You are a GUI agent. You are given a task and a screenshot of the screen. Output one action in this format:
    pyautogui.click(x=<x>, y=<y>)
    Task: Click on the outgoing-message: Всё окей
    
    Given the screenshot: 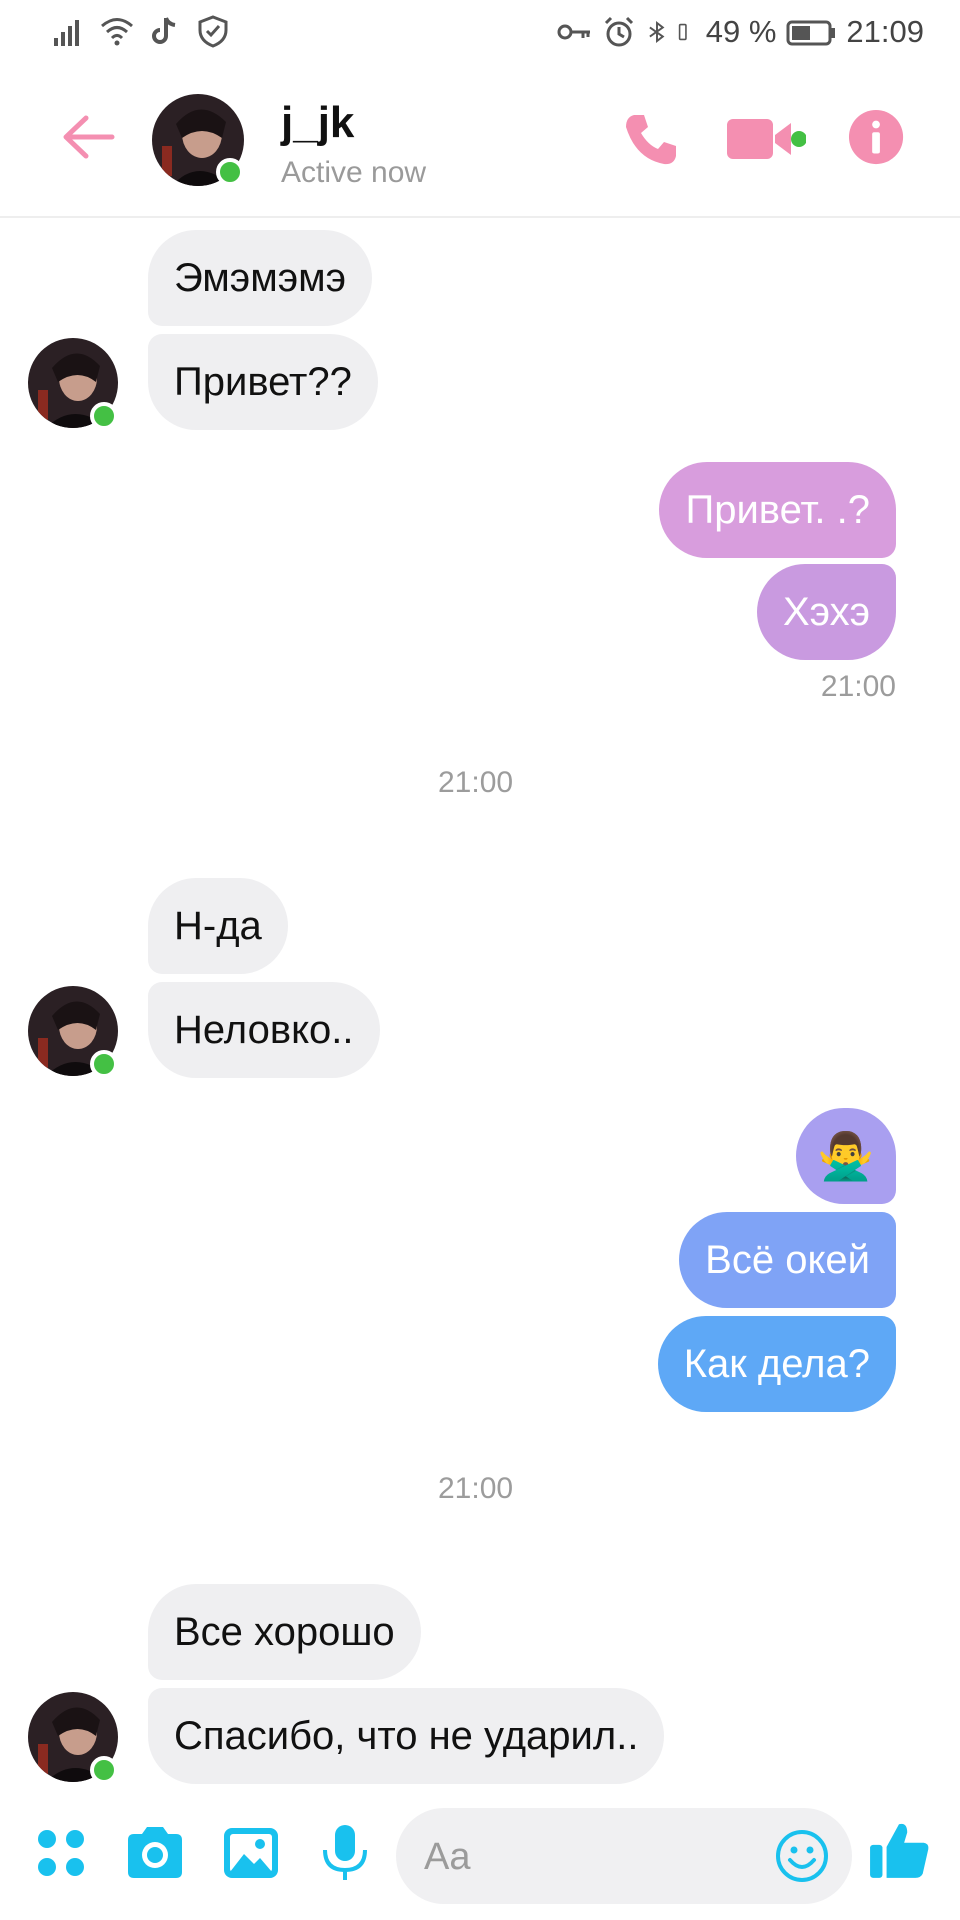 What is the action you would take?
    pyautogui.click(x=787, y=1260)
    